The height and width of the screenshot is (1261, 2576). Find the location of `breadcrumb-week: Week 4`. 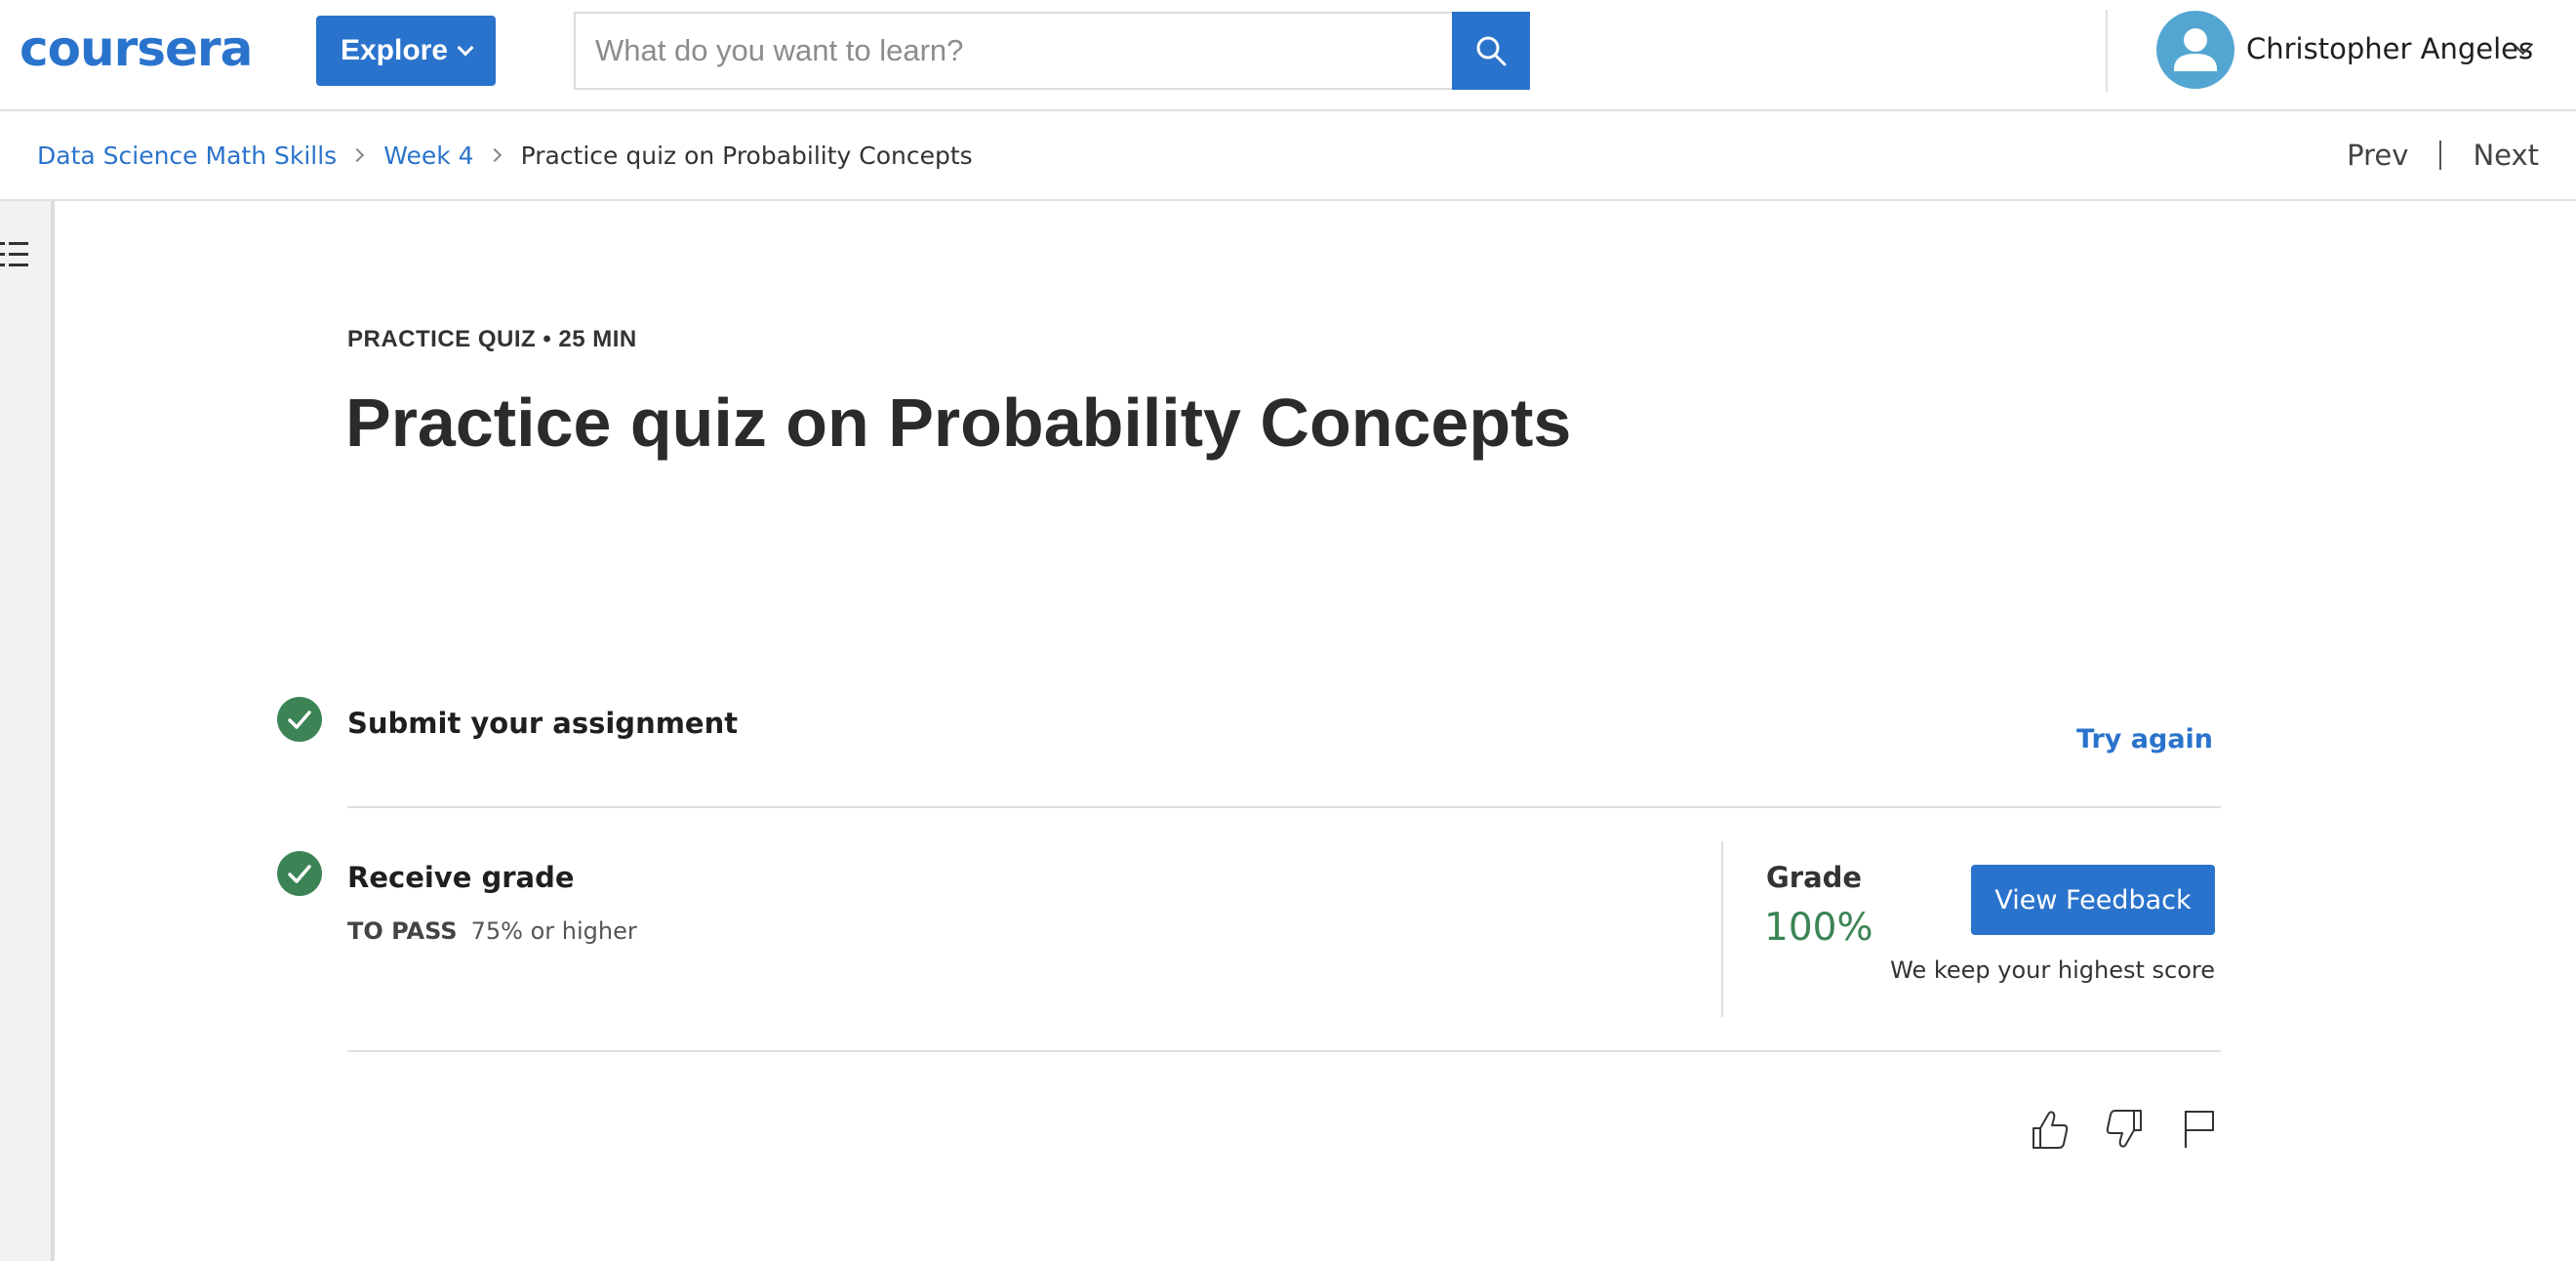

breadcrumb-week: Week 4 is located at coordinates (428, 156).